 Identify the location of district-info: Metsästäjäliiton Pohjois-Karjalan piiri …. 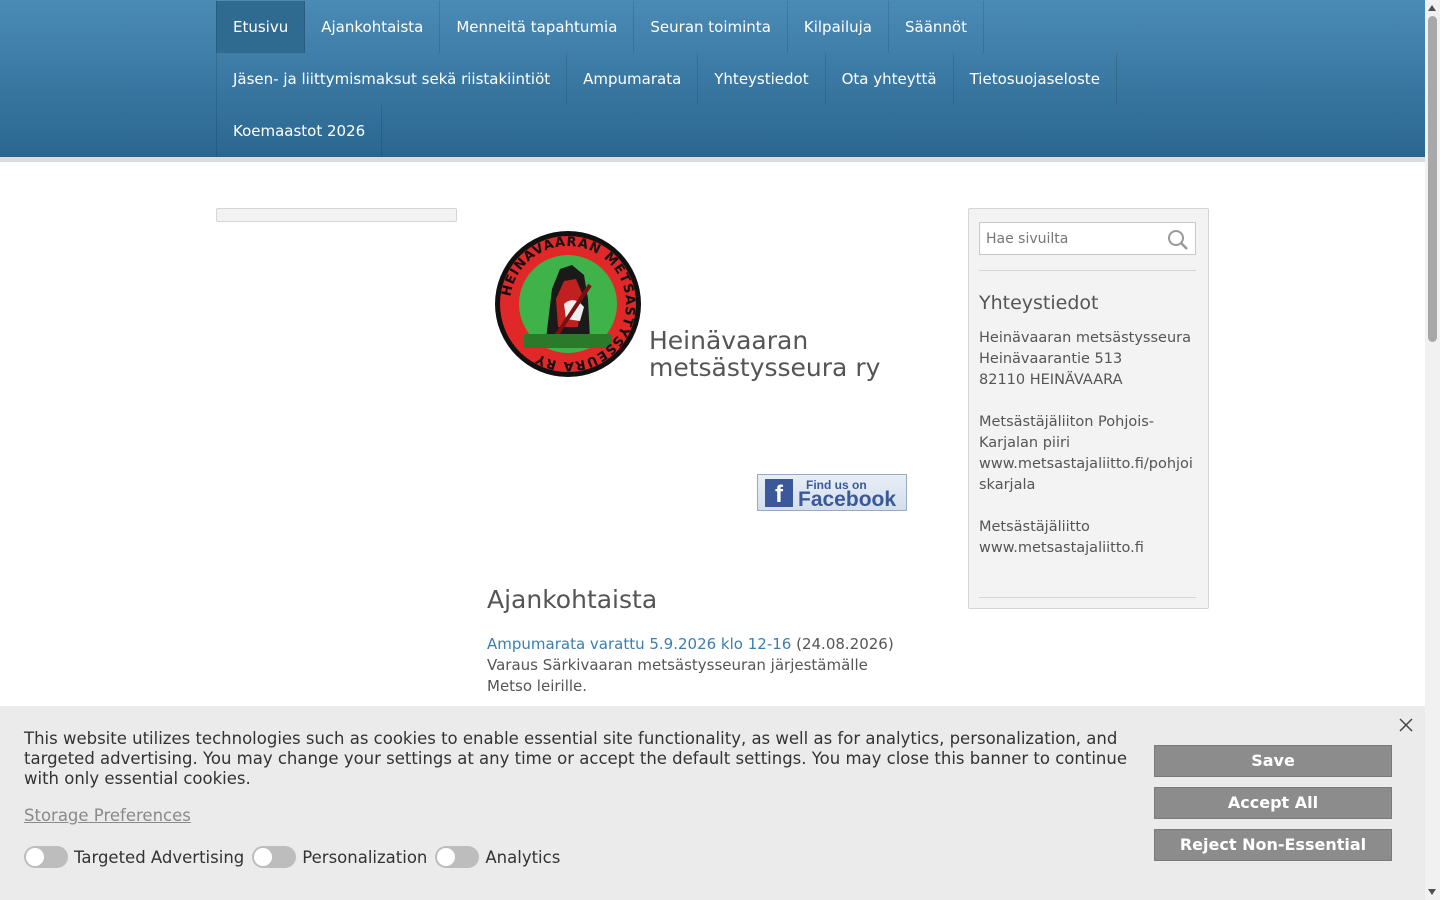
(1089, 454).